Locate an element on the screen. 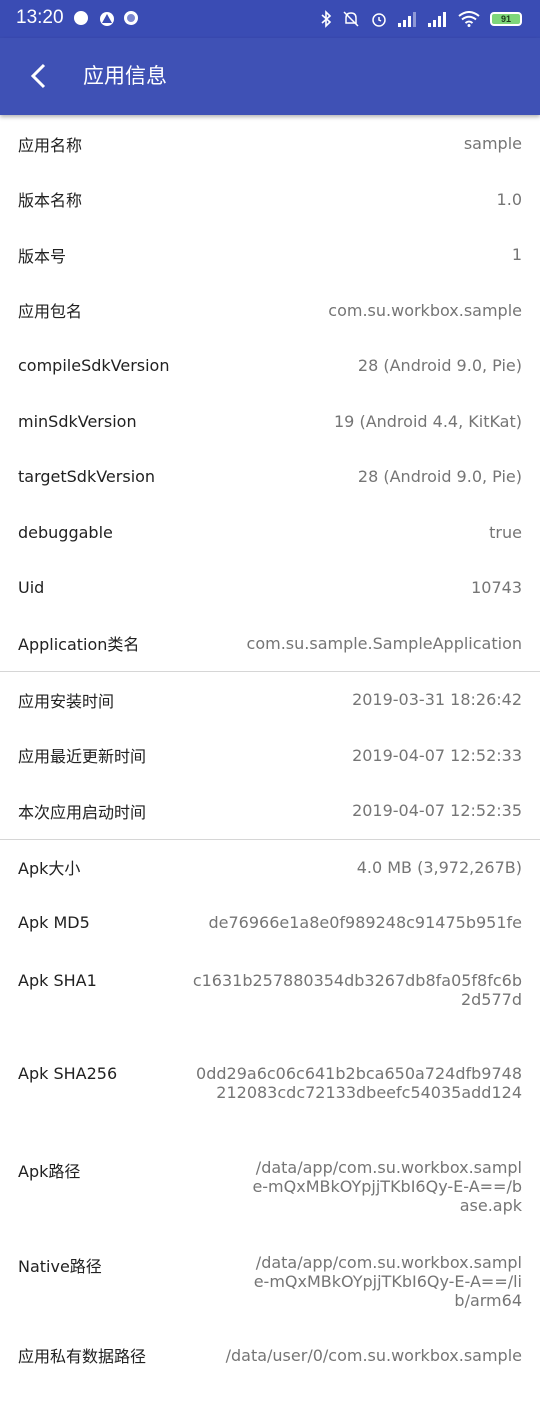  row-label: Apk路径 is located at coordinates (49, 1171).